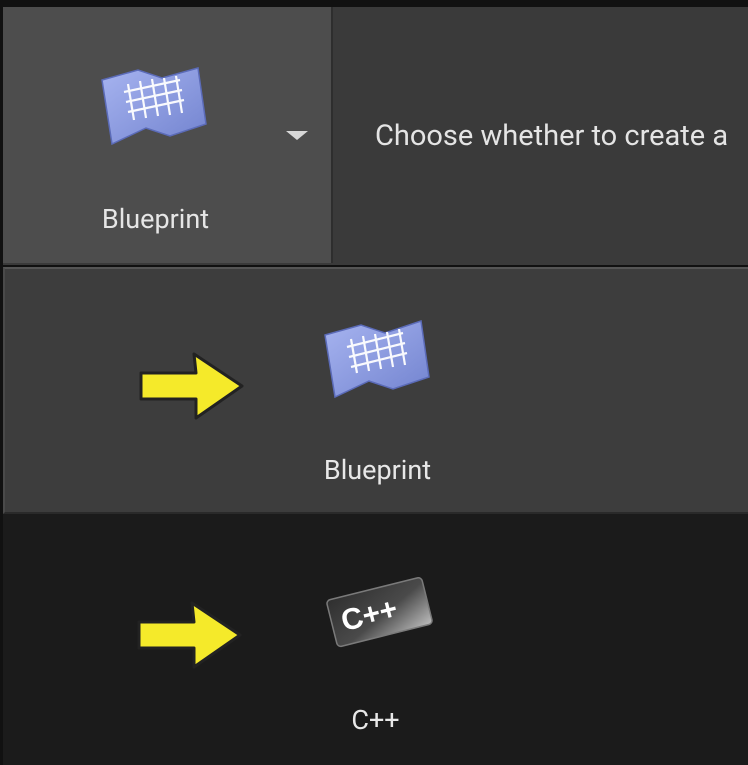  I want to click on project-type-dropdown: Blueprint, so click(168, 135).